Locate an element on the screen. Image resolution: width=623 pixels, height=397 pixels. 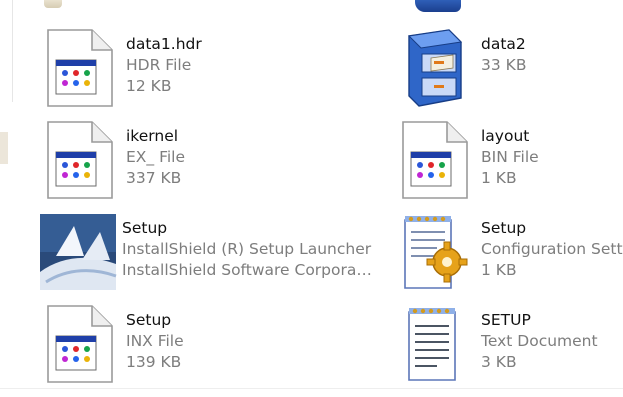
partial-folder-icon-top is located at coordinates (438, 6).